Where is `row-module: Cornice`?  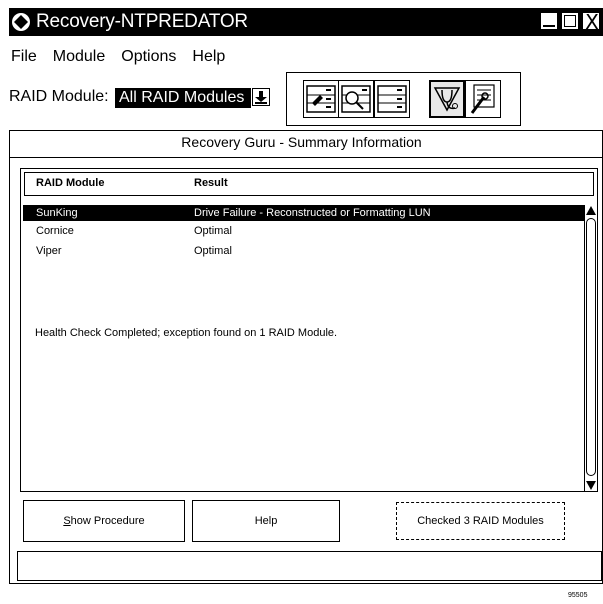 row-module: Cornice is located at coordinates (55, 231).